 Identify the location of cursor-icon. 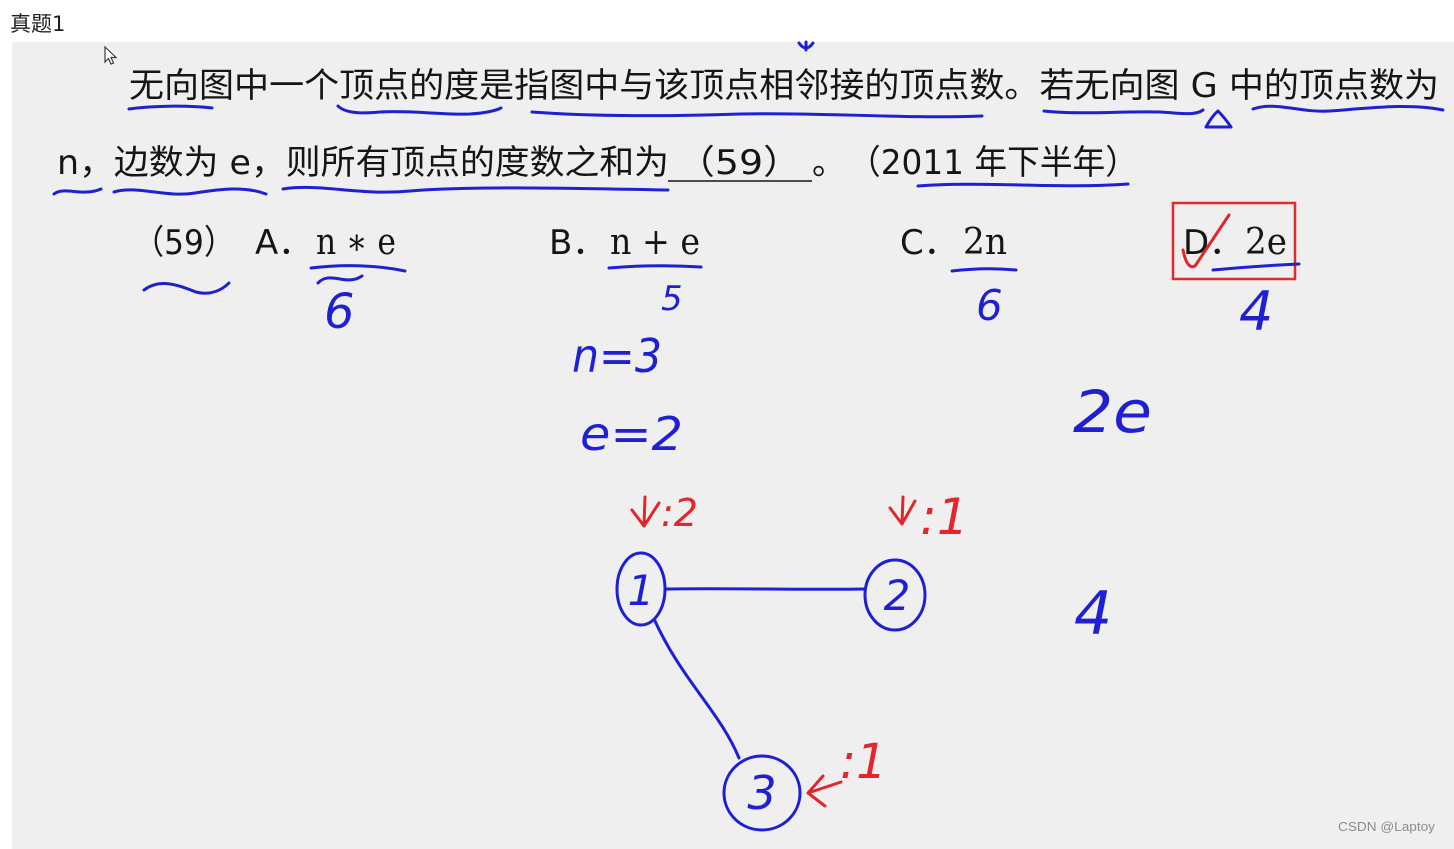
(111, 55).